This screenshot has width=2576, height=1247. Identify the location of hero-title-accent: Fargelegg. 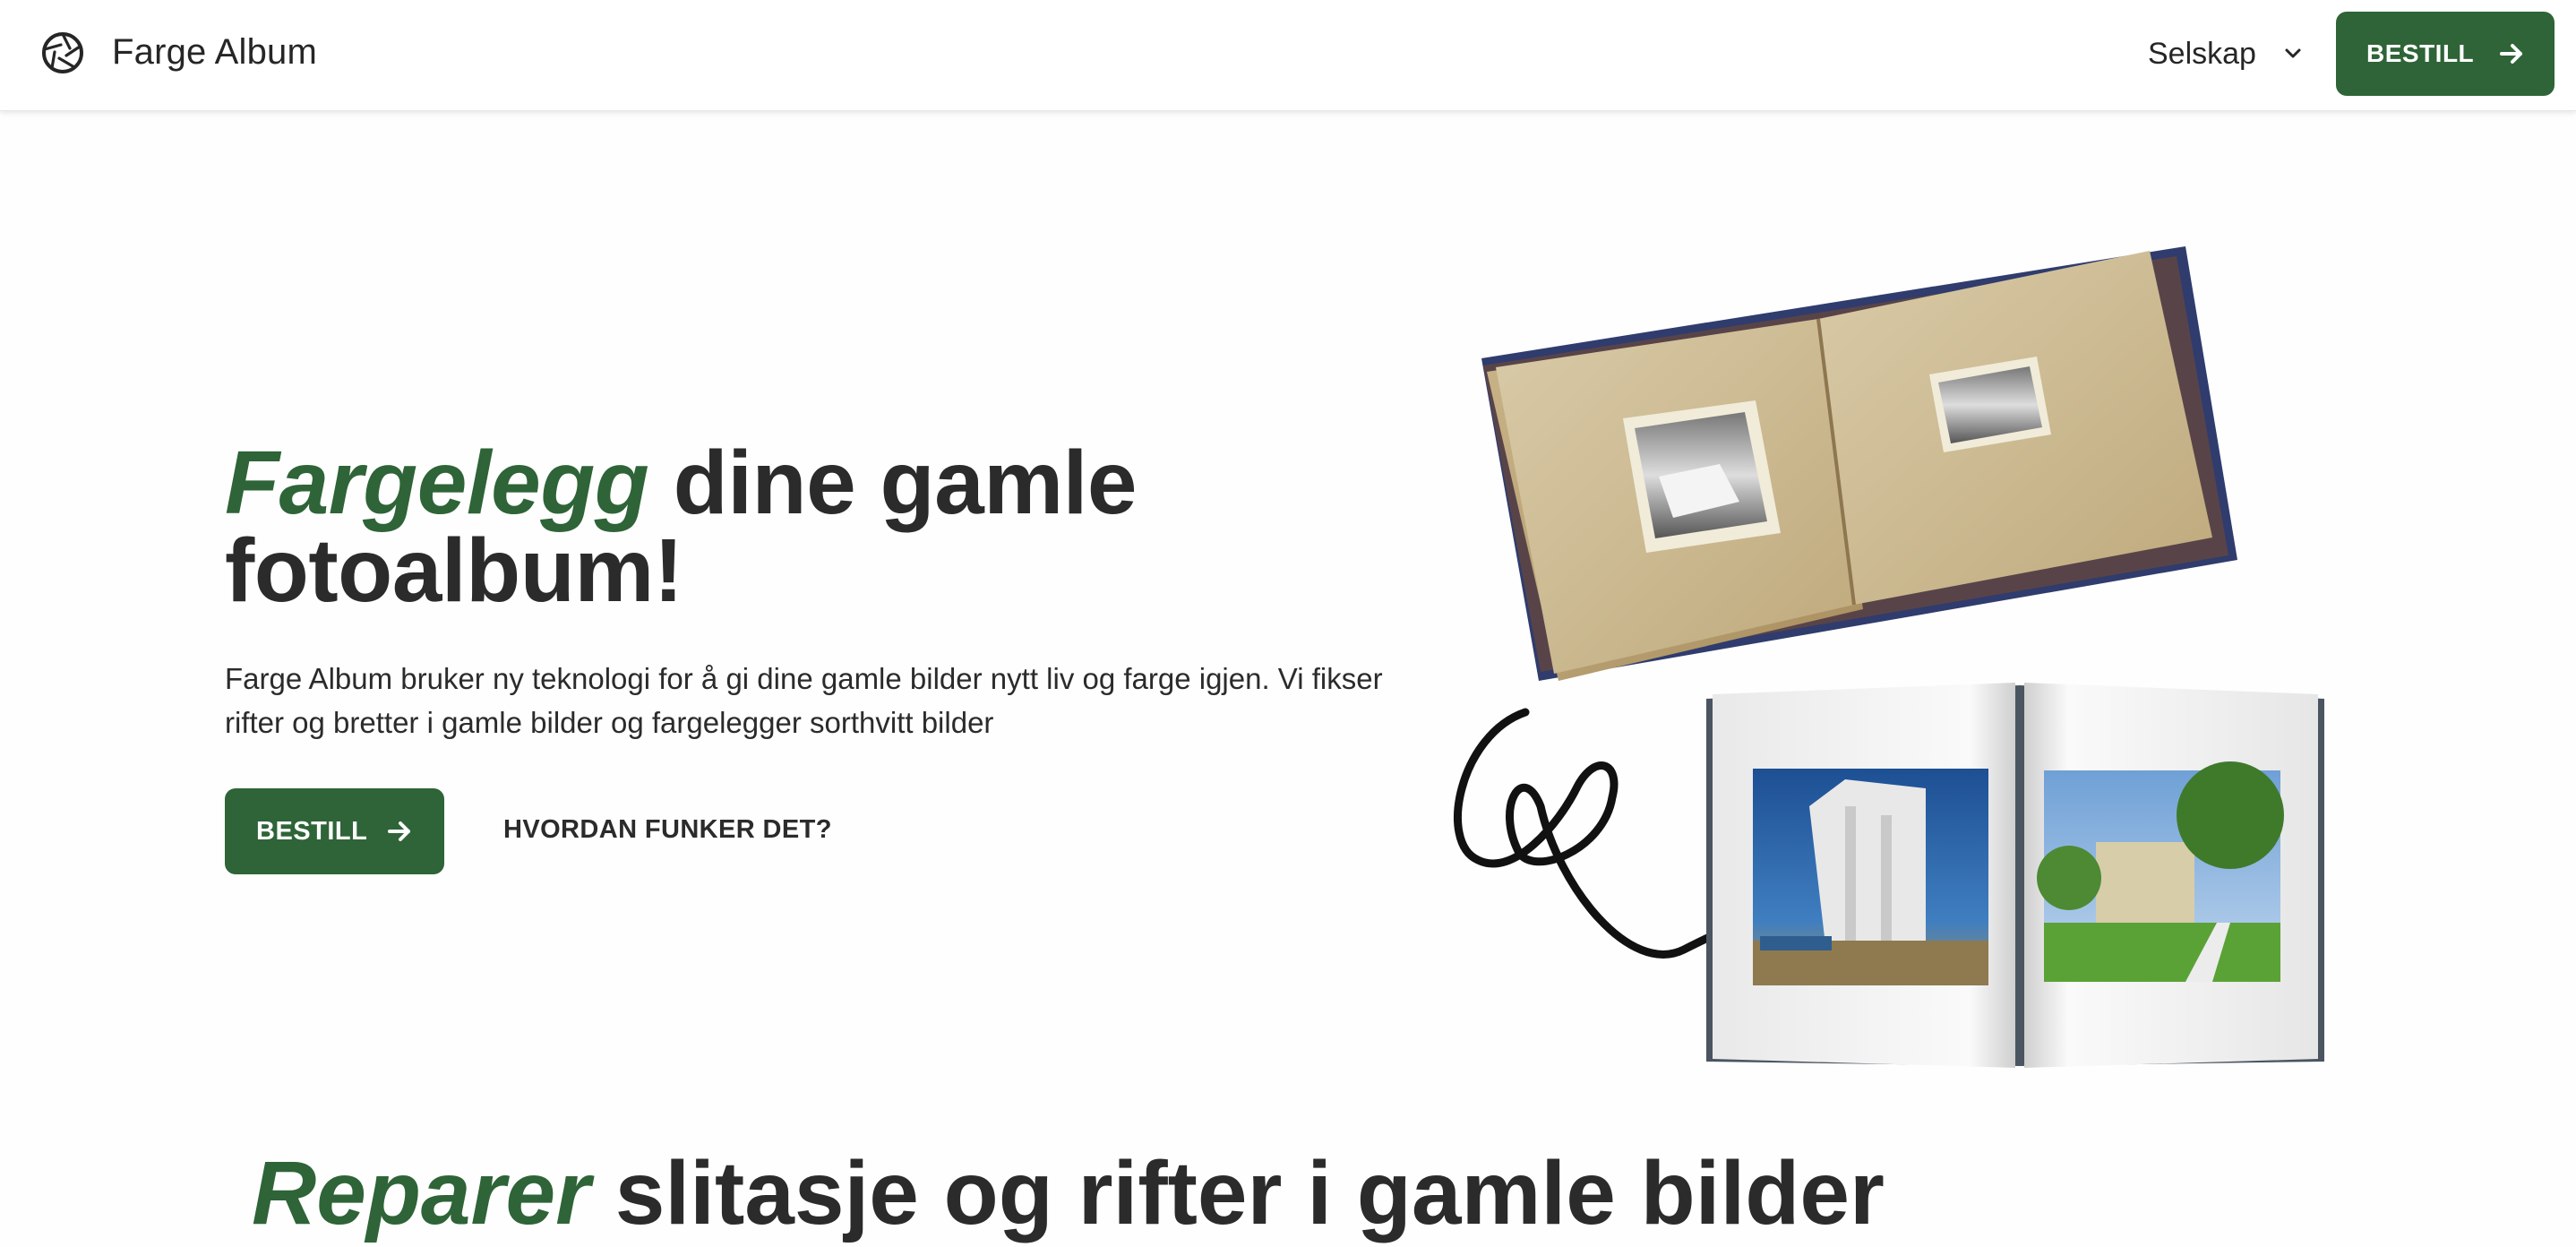
(437, 483).